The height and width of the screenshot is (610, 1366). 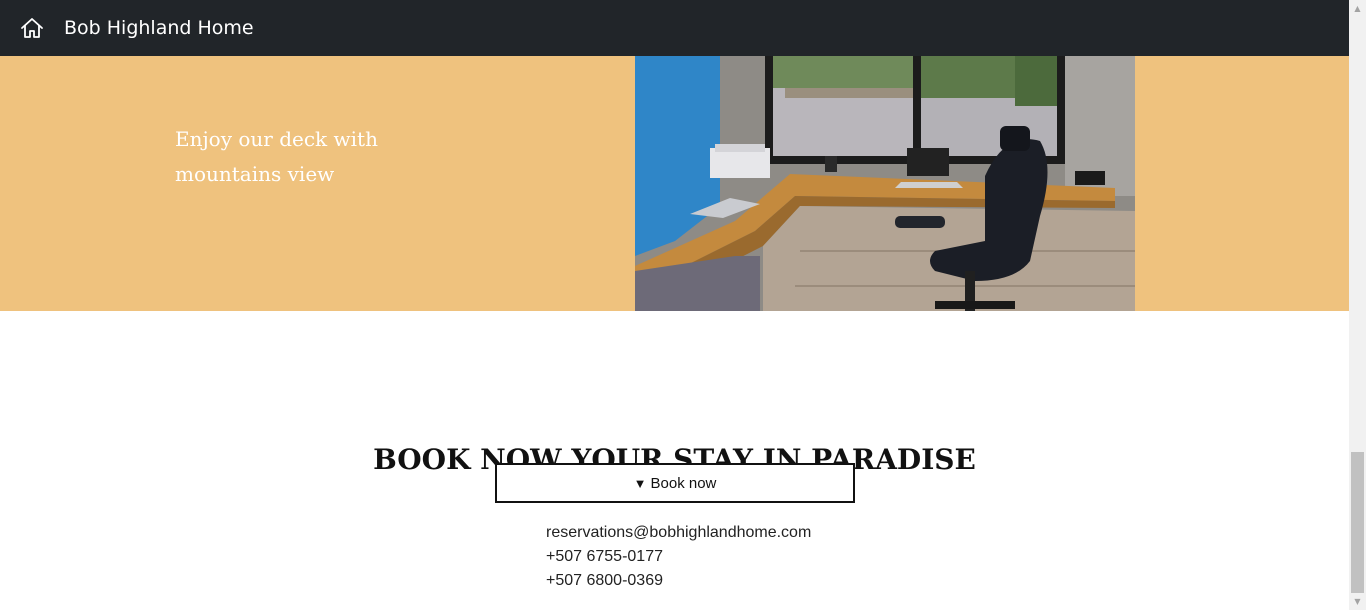 I want to click on phone-link-1: +507 6755-0177, so click(x=604, y=556).